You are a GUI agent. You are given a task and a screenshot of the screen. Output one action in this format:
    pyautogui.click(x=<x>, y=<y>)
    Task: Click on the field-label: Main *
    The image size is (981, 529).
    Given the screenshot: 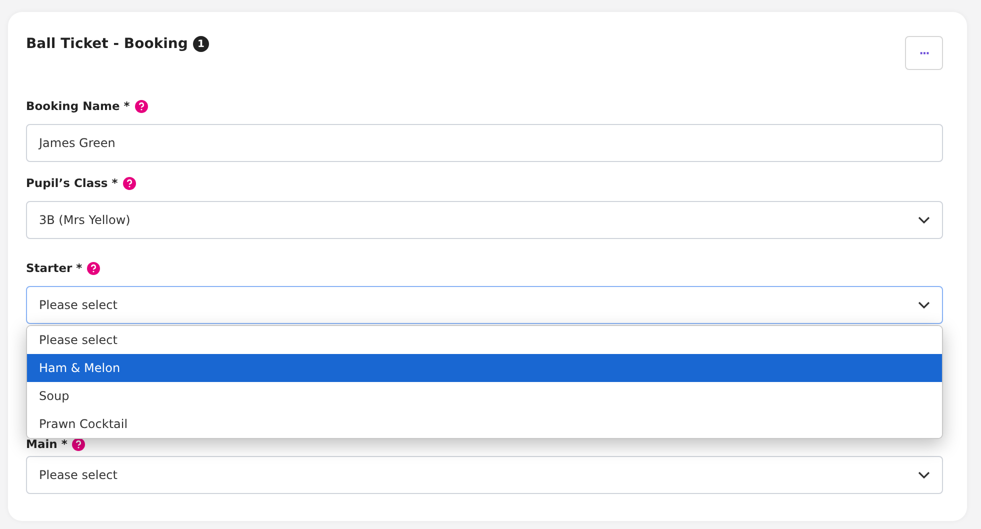 What is the action you would take?
    pyautogui.click(x=47, y=444)
    